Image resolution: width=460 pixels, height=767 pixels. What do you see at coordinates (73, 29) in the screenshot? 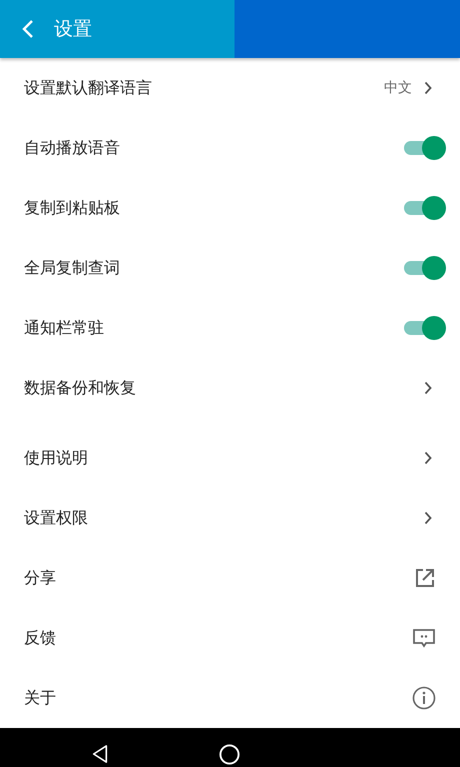
I see `page-title: 设置` at bounding box center [73, 29].